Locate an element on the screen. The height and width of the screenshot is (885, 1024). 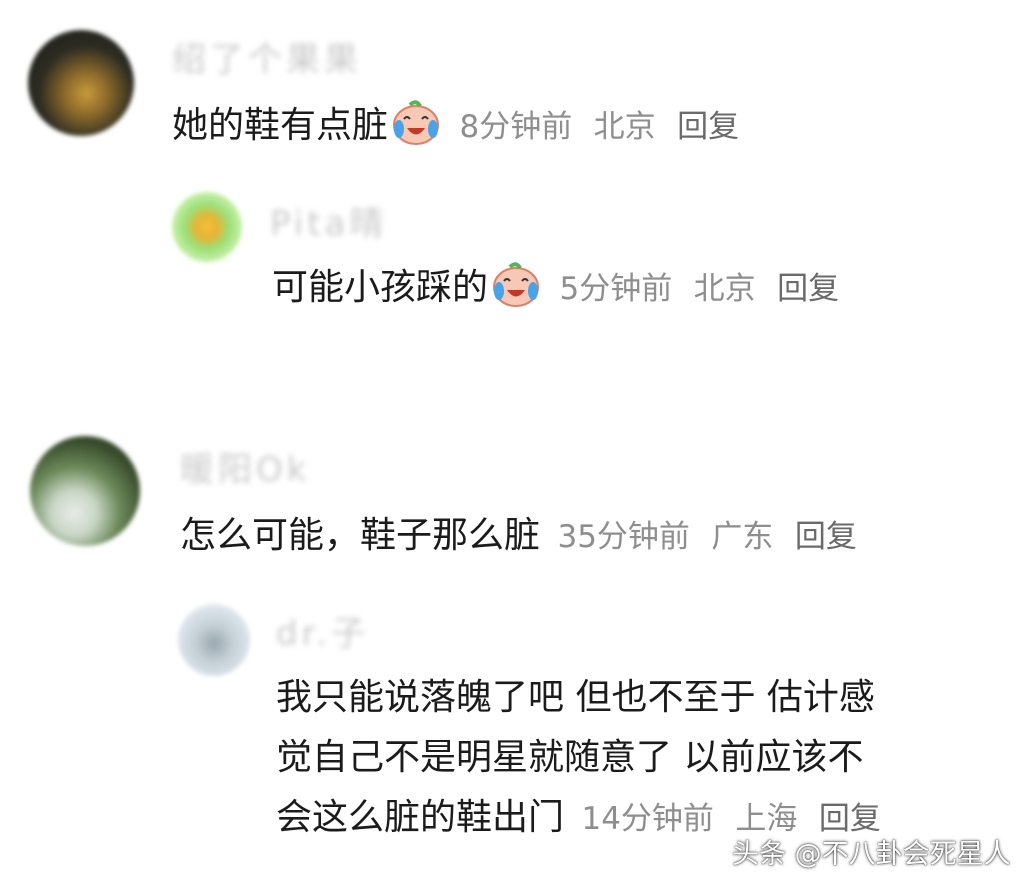
timestamp: 35分钟前 is located at coordinates (623, 537).